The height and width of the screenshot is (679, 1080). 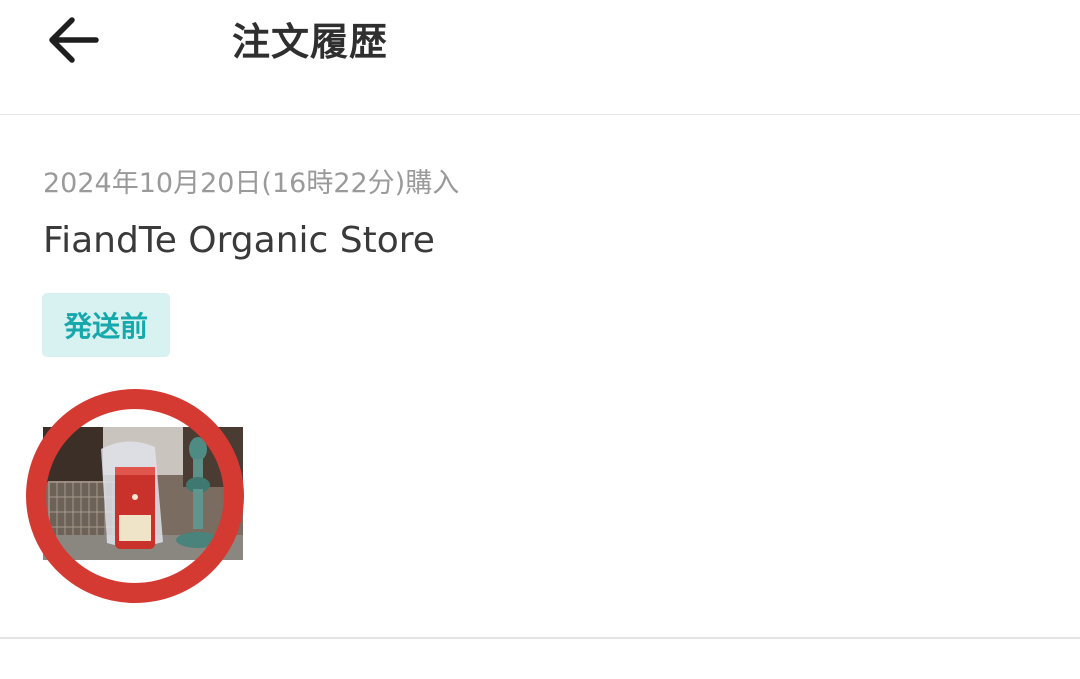 I want to click on arrow-left-icon, so click(x=74, y=40).